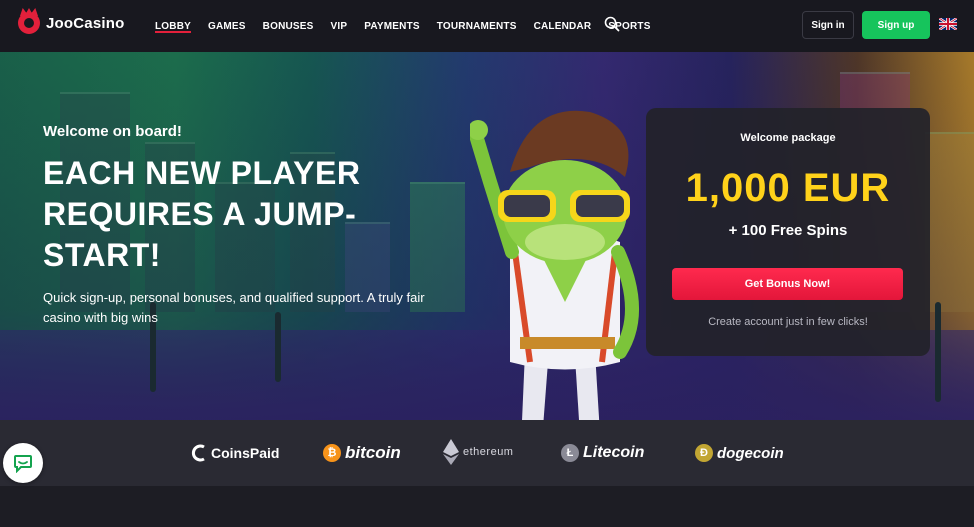  Describe the element at coordinates (570, 453) in the screenshot. I see `litecoin-icon: Ł` at that location.